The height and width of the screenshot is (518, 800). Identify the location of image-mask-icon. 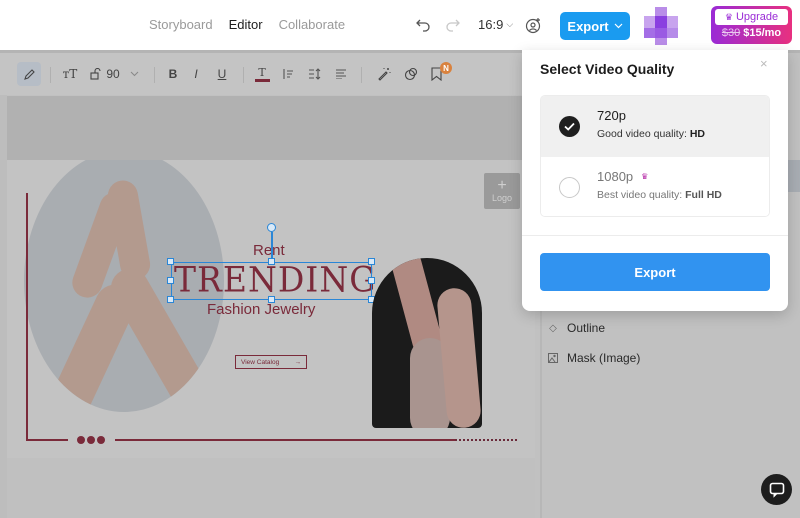
(553, 358).